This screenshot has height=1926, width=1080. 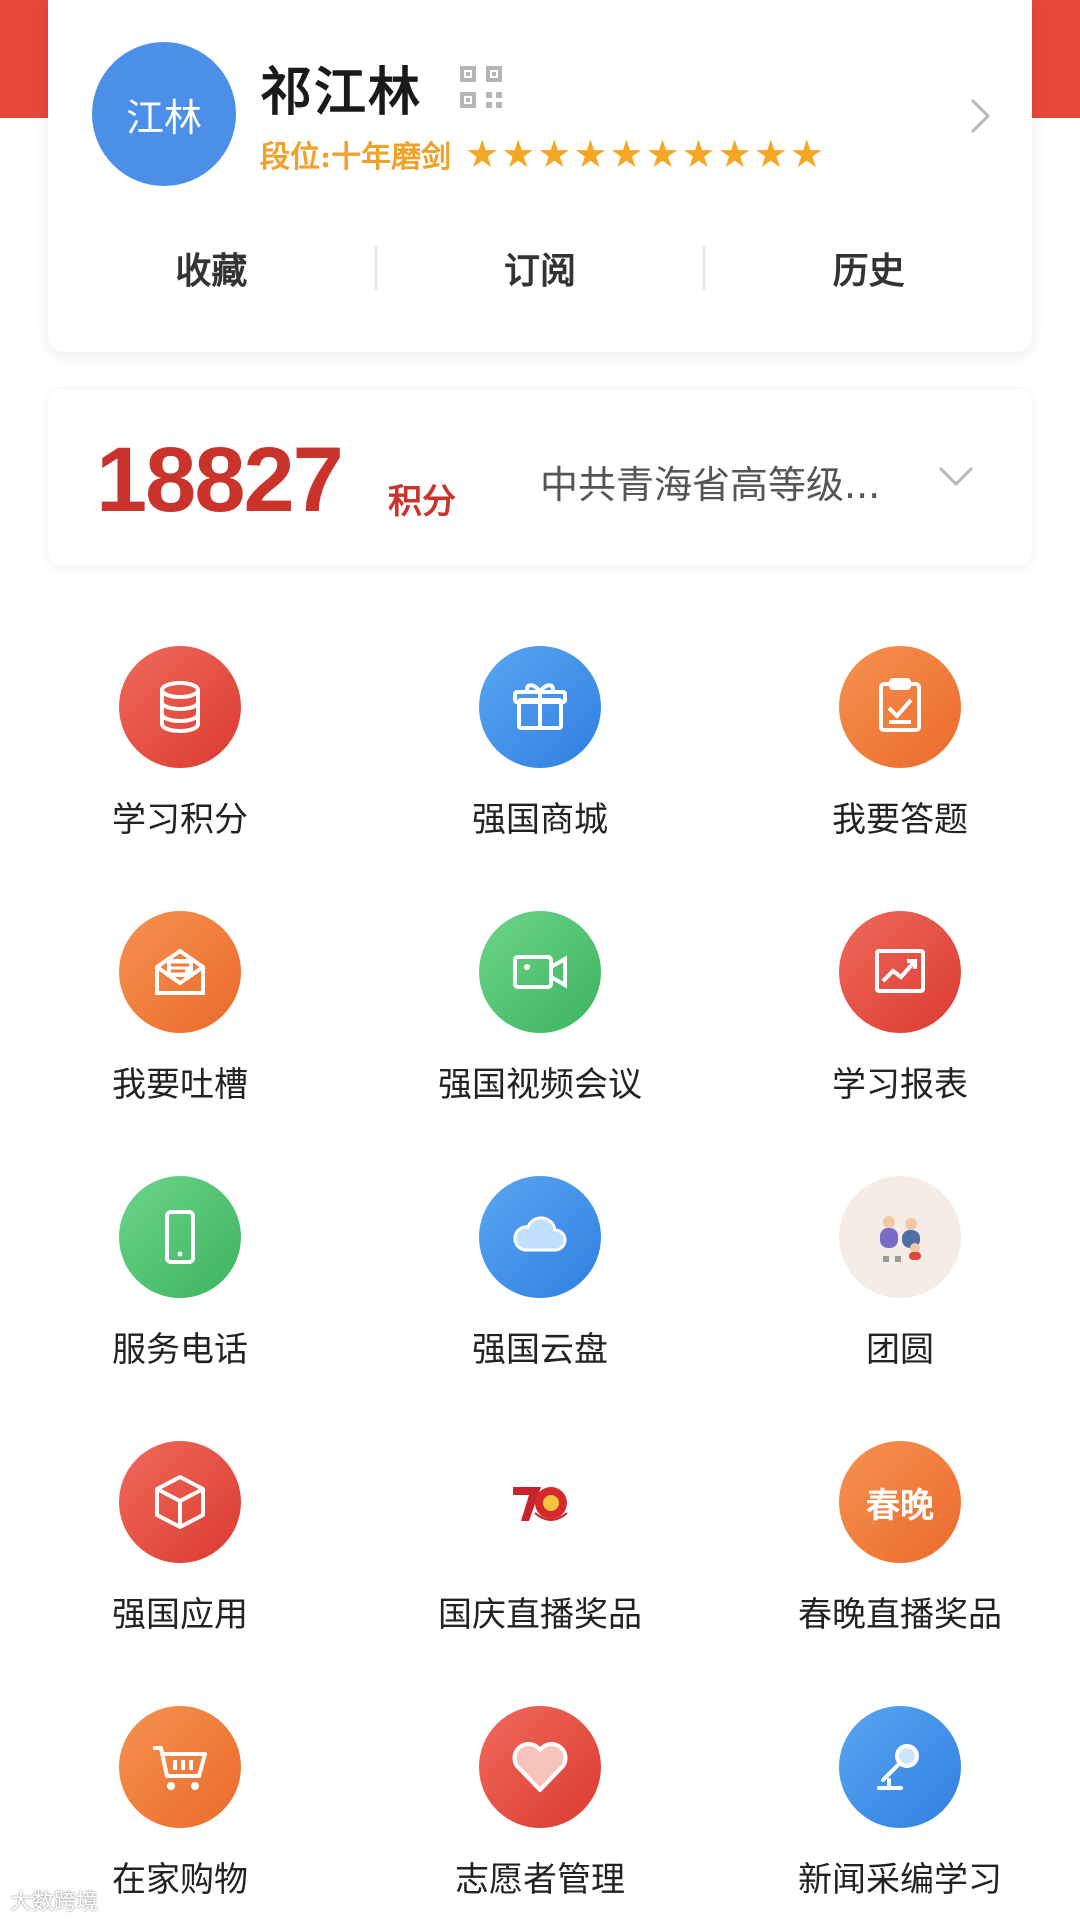 What do you see at coordinates (540, 820) in the screenshot?
I see `grid-item-label: 强国商城` at bounding box center [540, 820].